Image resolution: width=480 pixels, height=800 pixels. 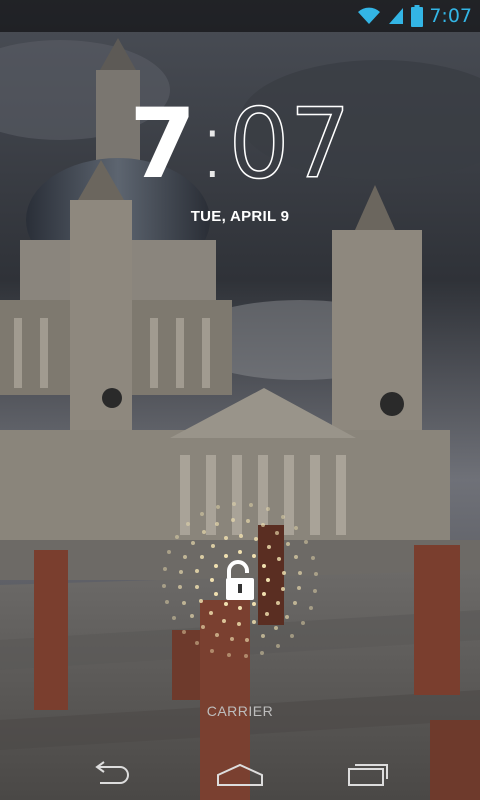 I want to click on status-time: 7:07, so click(x=450, y=16).